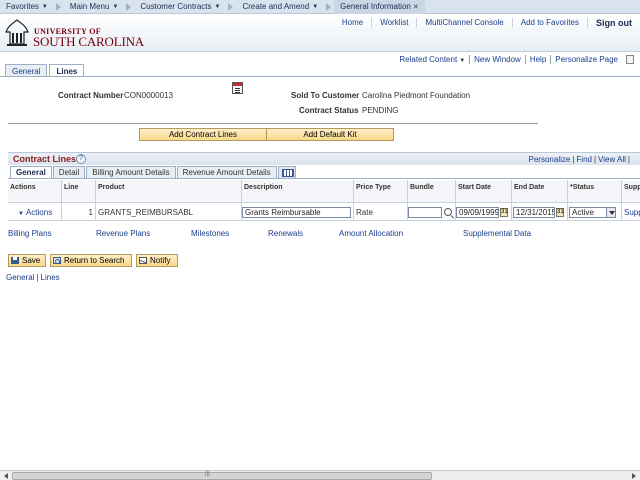  I want to click on breadcrumb-general-information: General Information ✕, so click(379, 7).